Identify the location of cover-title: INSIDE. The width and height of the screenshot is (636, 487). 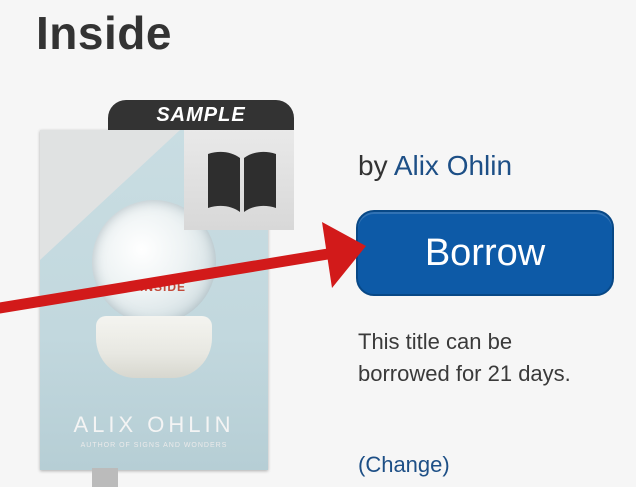
(163, 287).